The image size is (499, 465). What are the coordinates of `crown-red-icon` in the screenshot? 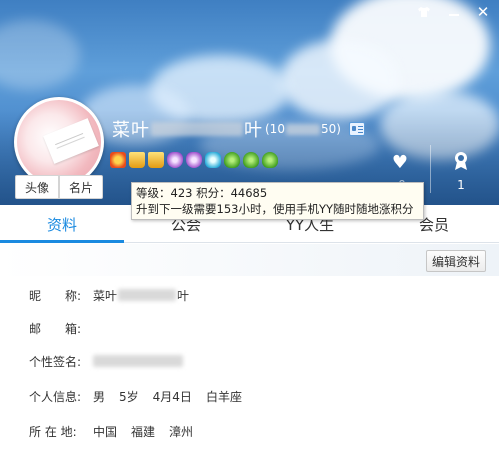 It's located at (118, 160).